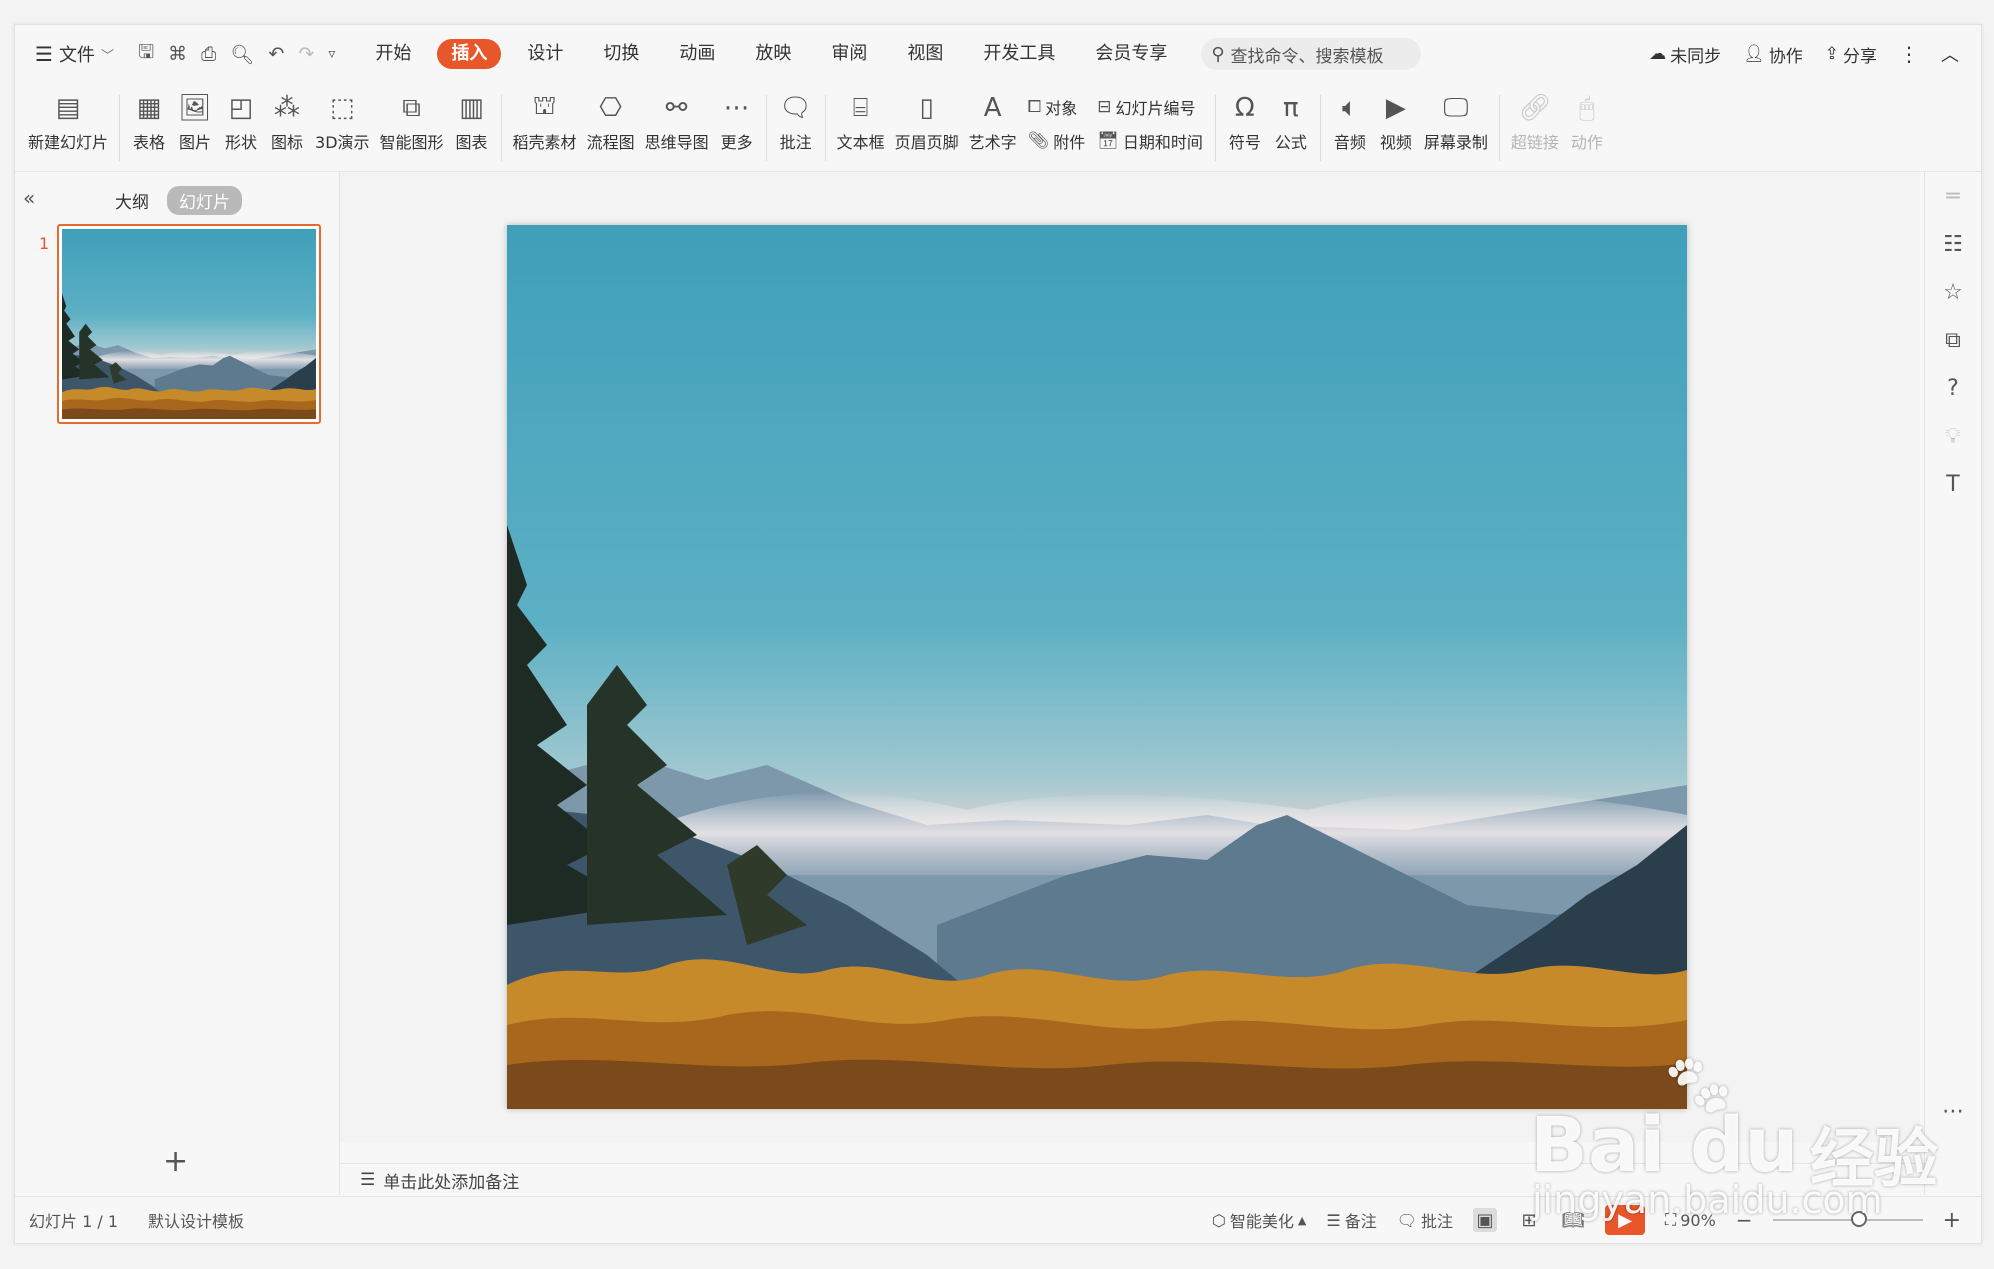 This screenshot has height=1269, width=1994. Describe the element at coordinates (29, 198) in the screenshot. I see `collapse-panel-icon: «` at that location.